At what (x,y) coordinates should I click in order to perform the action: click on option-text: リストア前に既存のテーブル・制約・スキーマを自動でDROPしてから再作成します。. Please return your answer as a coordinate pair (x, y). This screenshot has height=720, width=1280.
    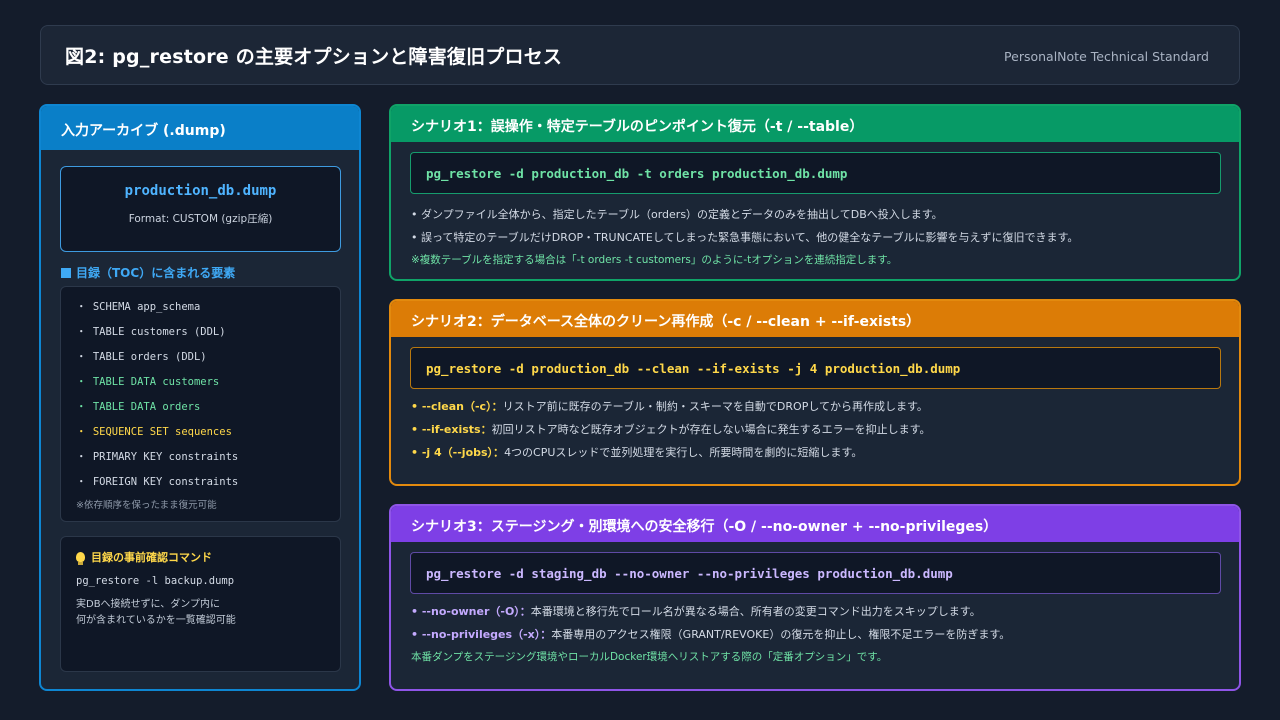
    Looking at the image, I should click on (715, 406).